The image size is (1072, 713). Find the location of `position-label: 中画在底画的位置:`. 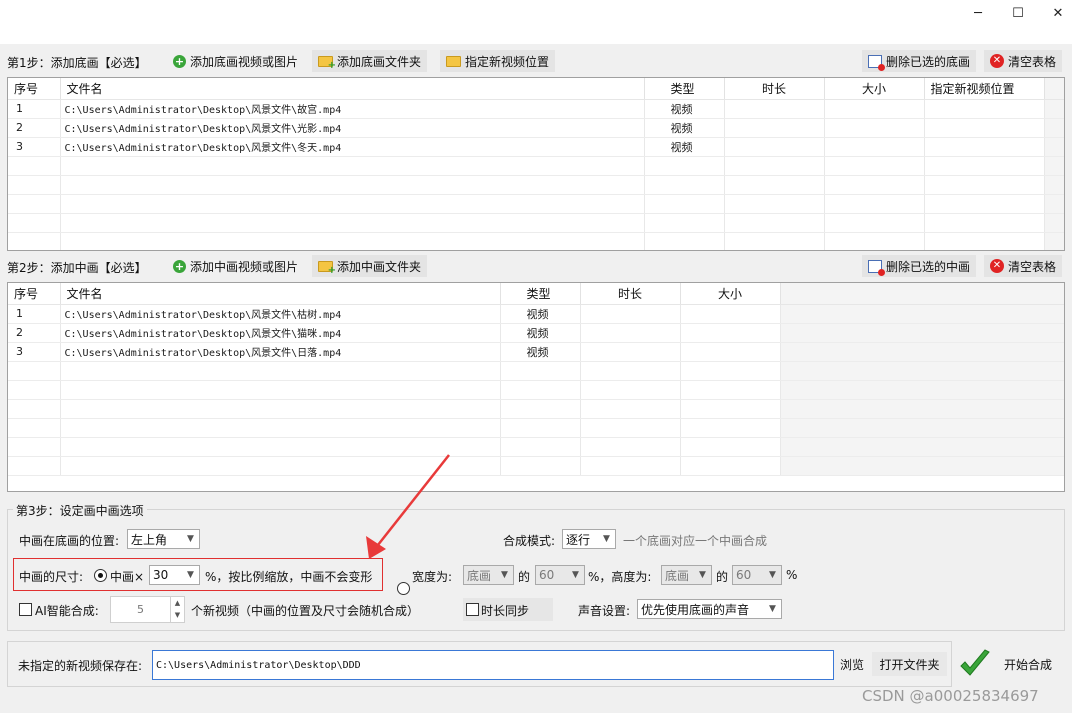

position-label: 中画在底画的位置: is located at coordinates (69, 541).